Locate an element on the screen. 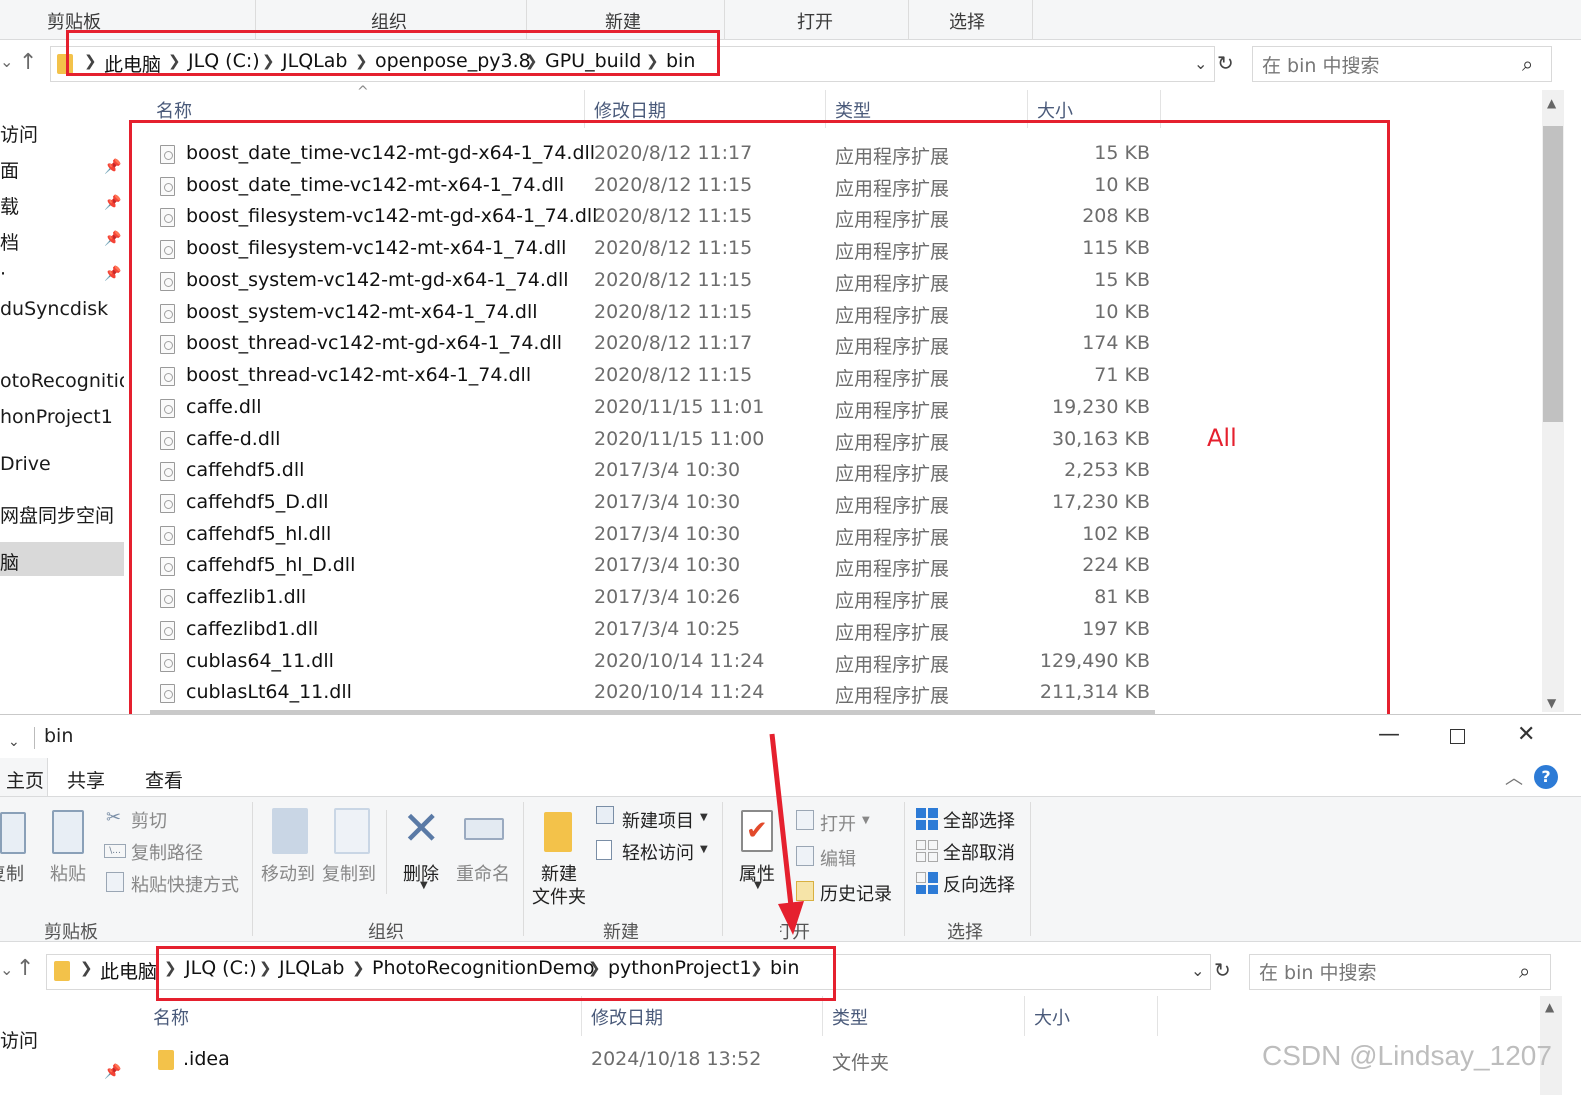  sort-ascending-icon: ^ is located at coordinates (363, 92).